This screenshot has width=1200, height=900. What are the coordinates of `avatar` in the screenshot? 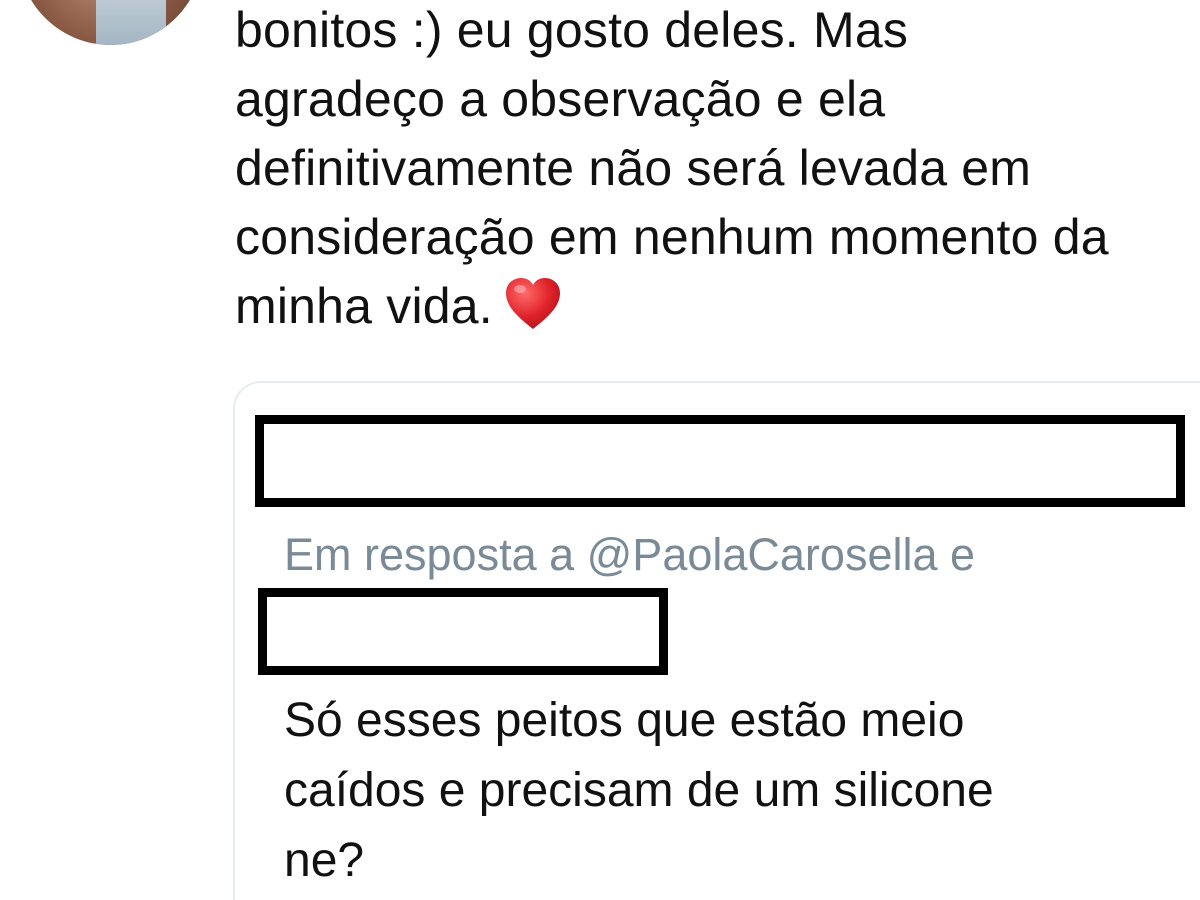 It's located at (110, 22).